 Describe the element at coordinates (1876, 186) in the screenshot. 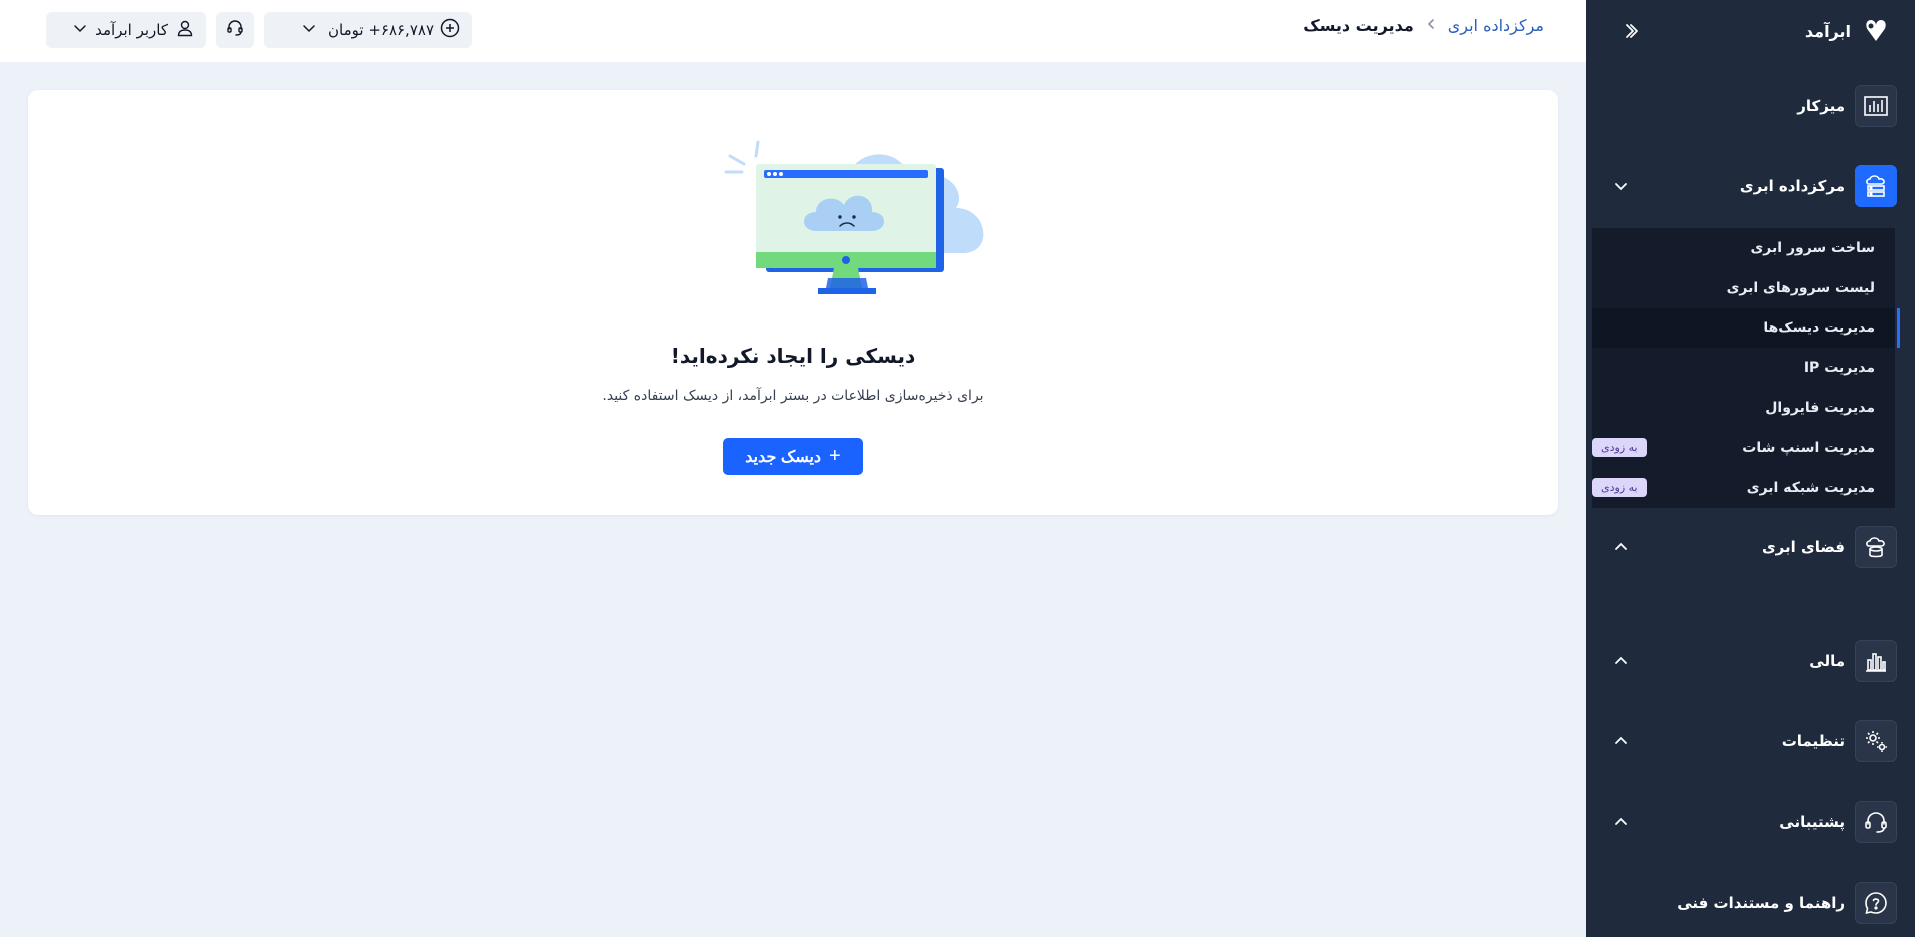

I see `server-cloud-icon` at that location.